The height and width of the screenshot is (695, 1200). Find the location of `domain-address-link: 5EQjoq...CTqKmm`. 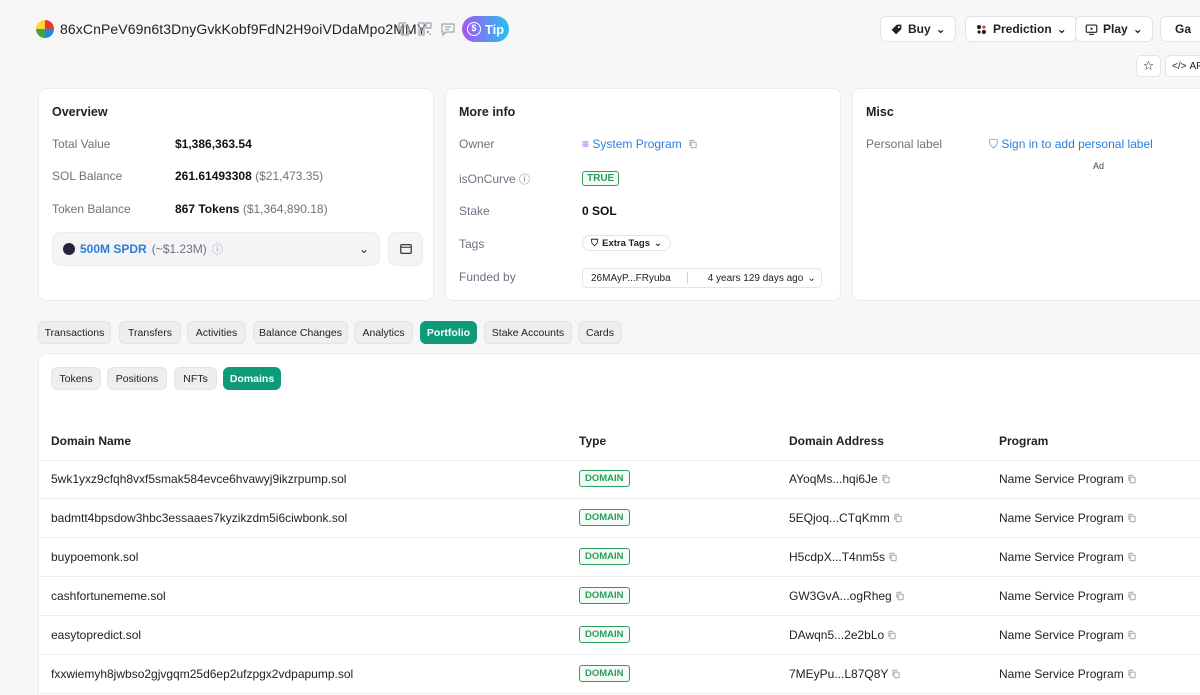

domain-address-link: 5EQjoq...CTqKmm is located at coordinates (839, 518).